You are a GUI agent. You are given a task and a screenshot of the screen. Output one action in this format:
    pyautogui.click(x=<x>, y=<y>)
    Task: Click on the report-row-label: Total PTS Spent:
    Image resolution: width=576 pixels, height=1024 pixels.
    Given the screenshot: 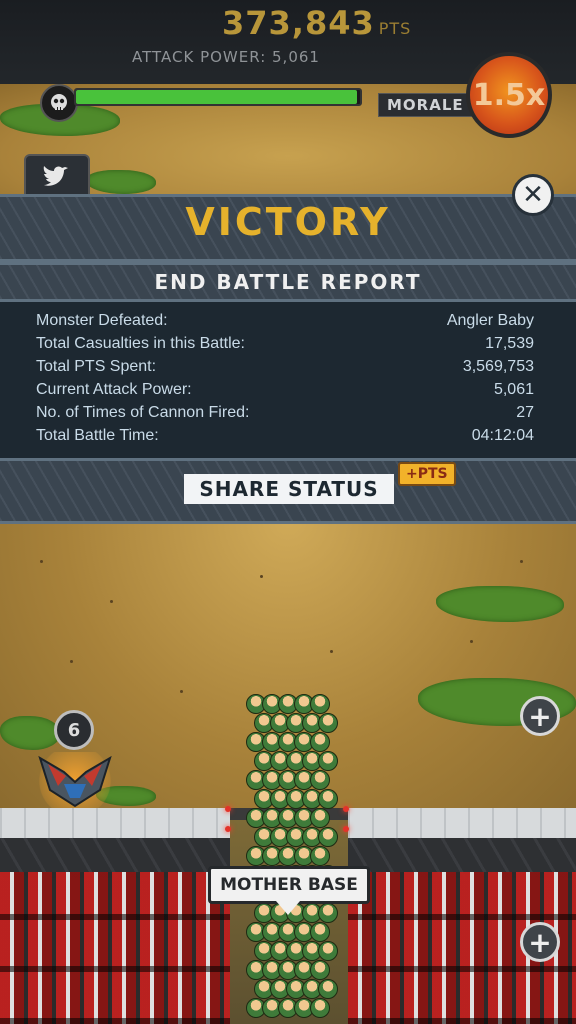 What is the action you would take?
    pyautogui.click(x=96, y=366)
    